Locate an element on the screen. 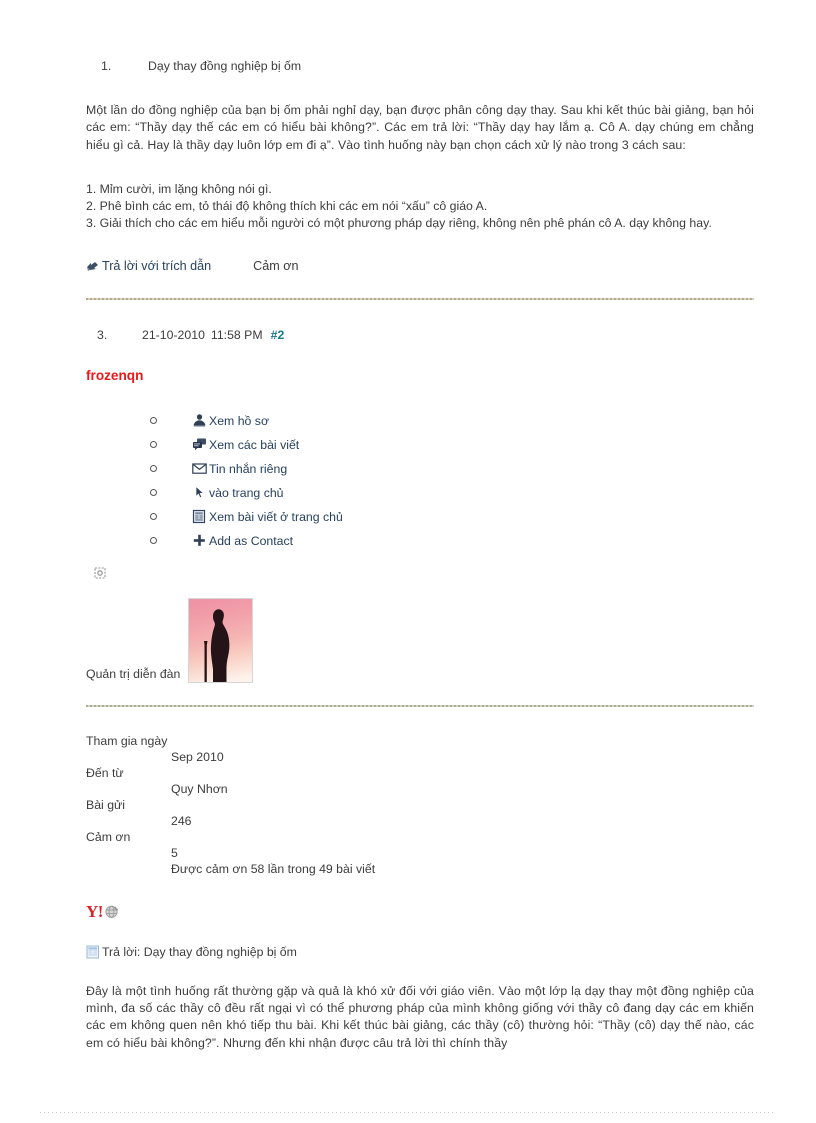  menu-item-private-message: Tin nhắn riêng is located at coordinates (452, 469).